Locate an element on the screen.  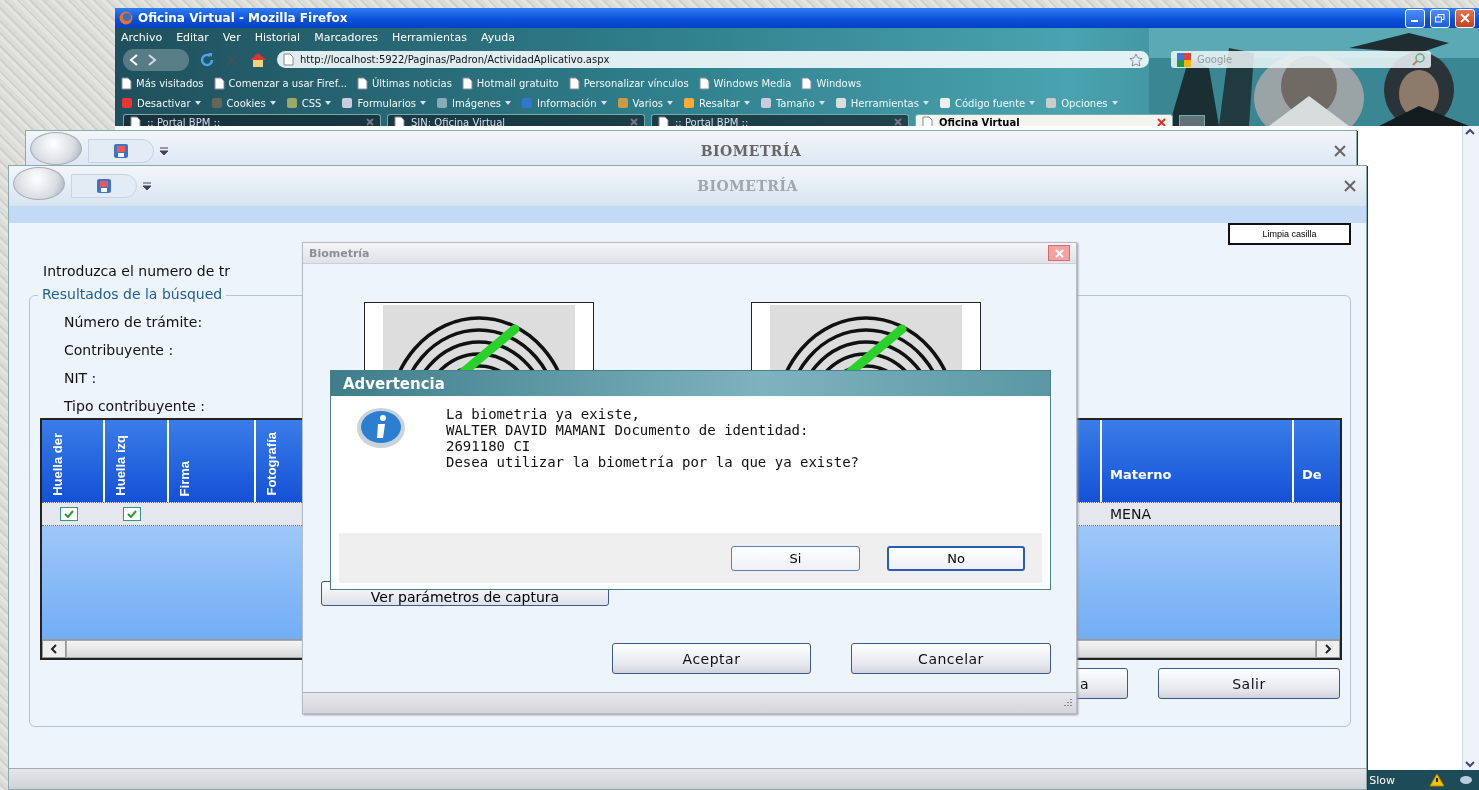
bookmark-link: Últimas noticias is located at coordinates (404, 83).